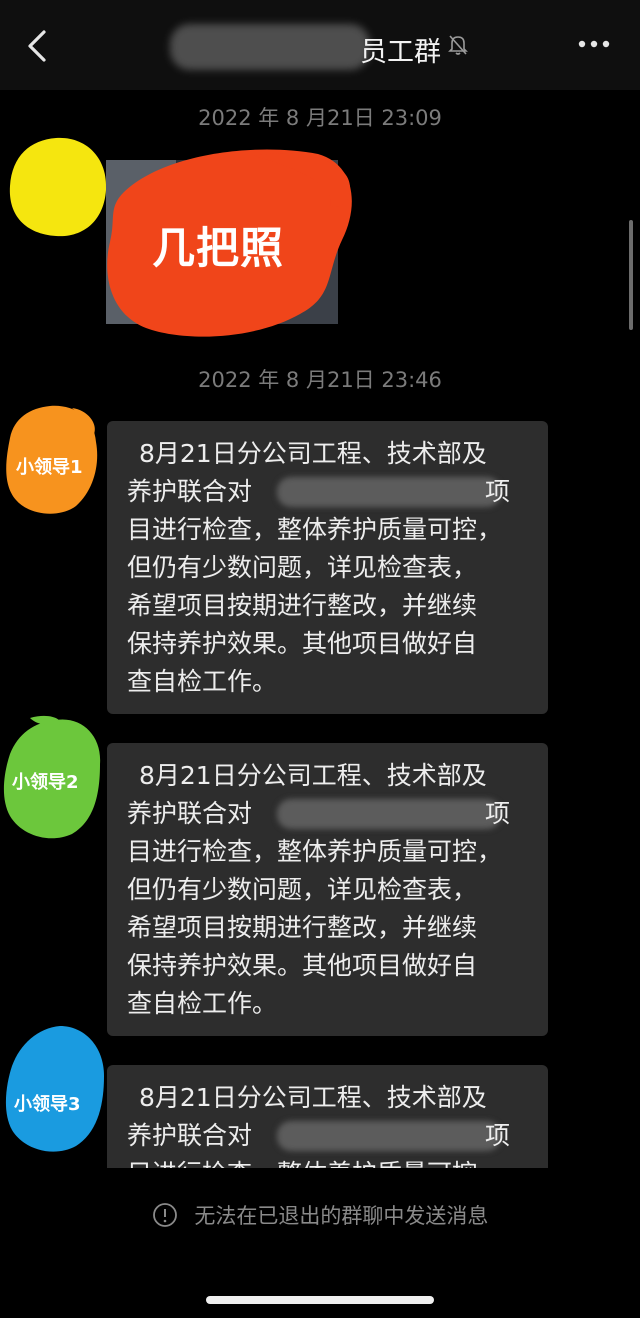 Image resolution: width=640 pixels, height=1318 pixels. I want to click on avatar-label: 小领导3, so click(47, 1104).